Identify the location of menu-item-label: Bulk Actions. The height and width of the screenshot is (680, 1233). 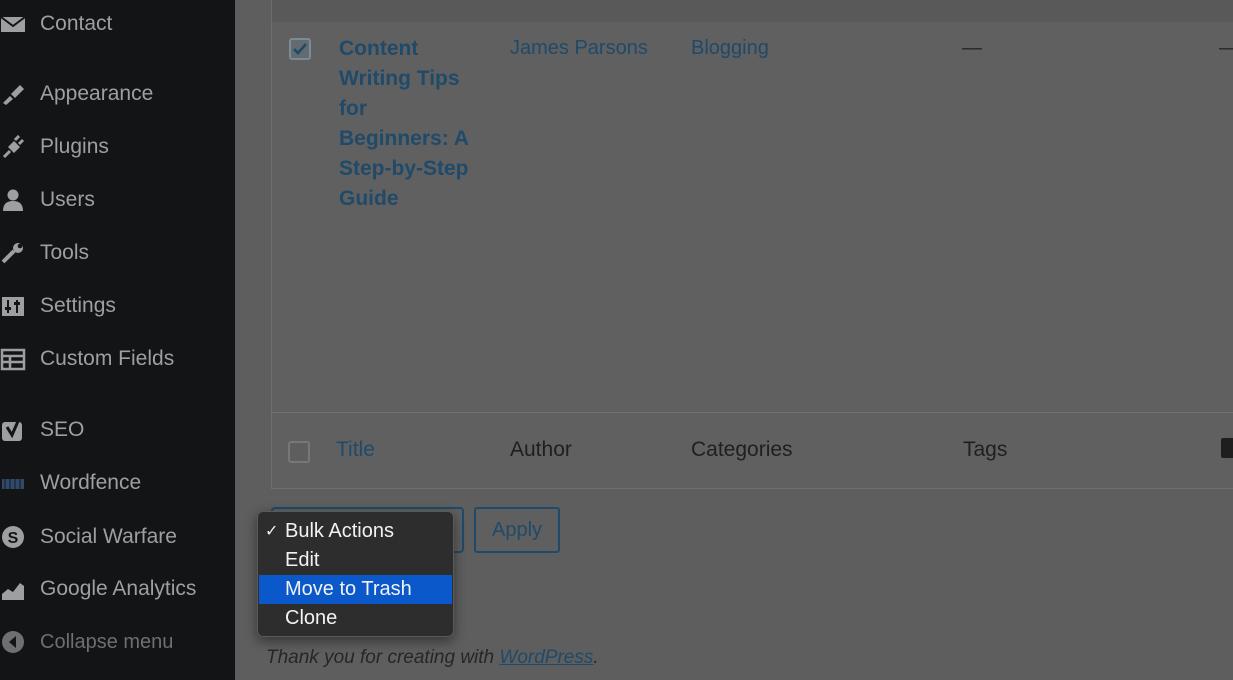
(339, 531).